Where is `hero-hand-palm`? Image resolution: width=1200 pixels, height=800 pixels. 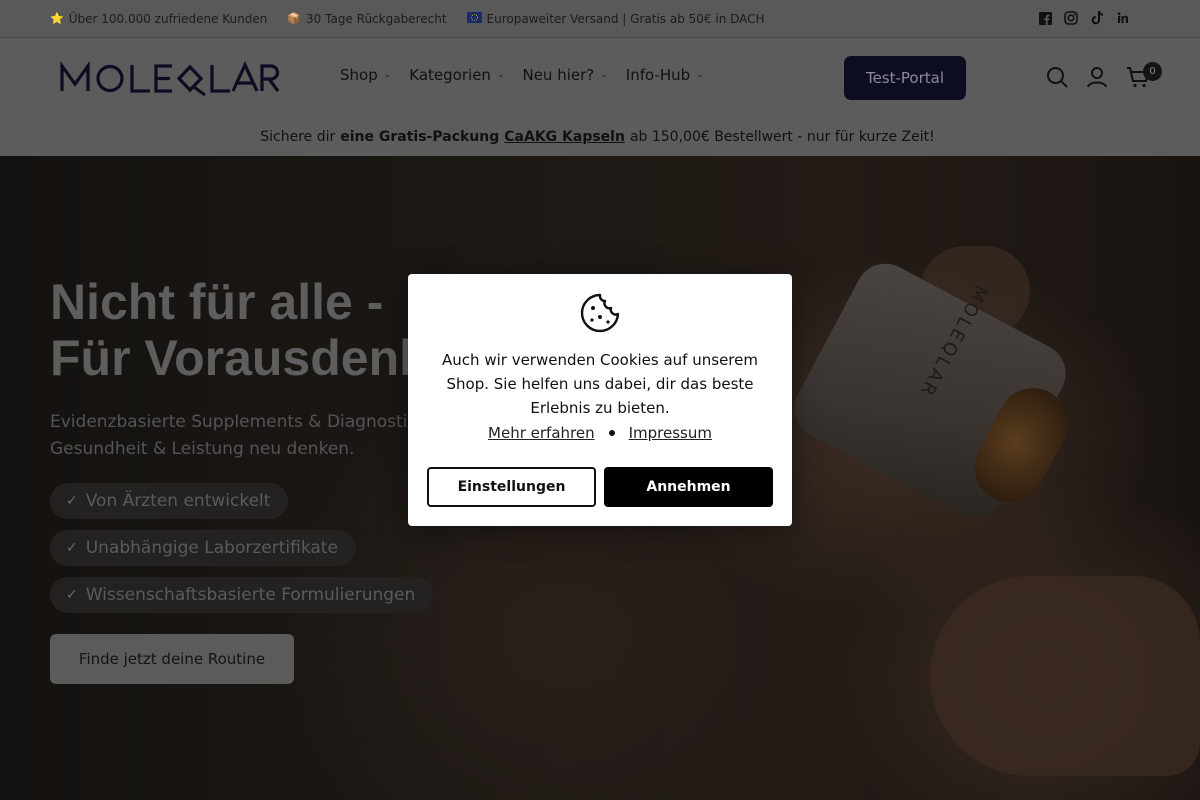
hero-hand-palm is located at coordinates (1065, 676).